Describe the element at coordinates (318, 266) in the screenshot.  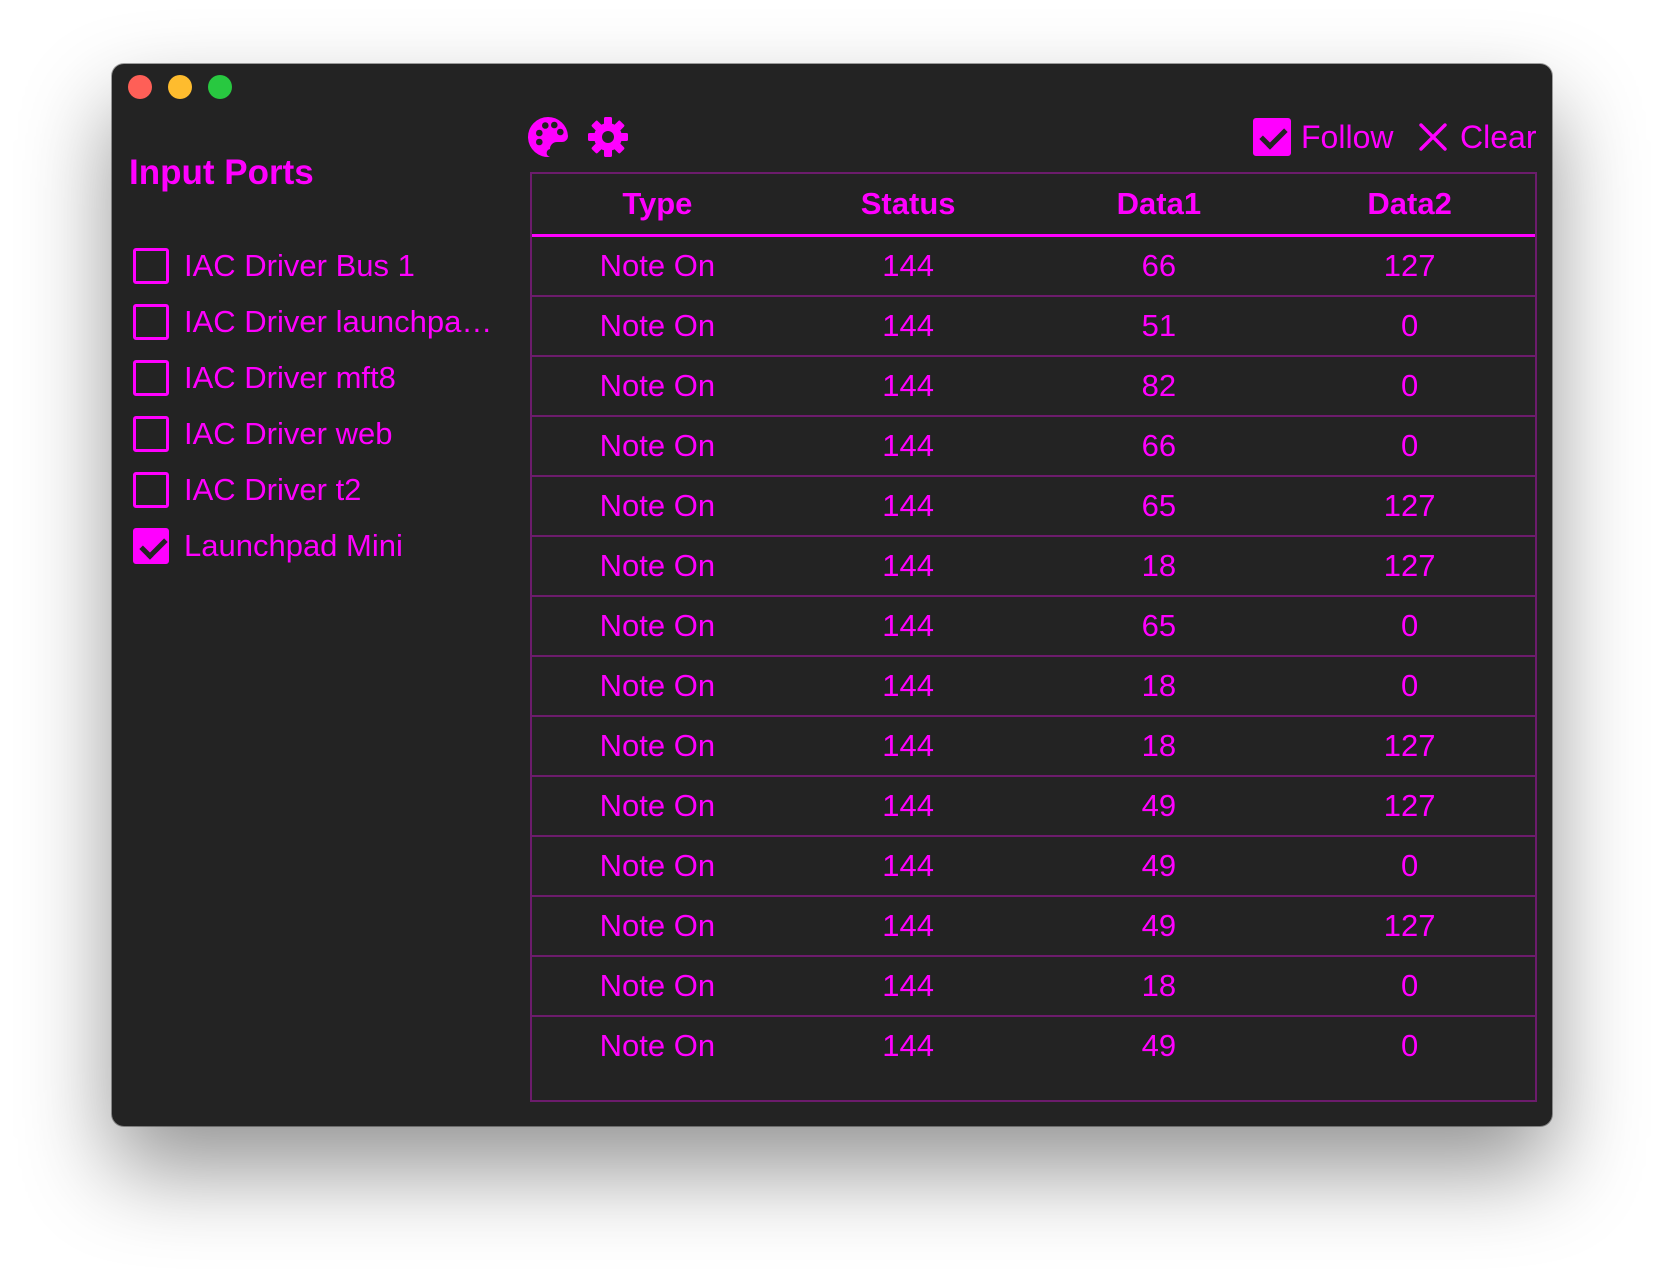
I see `port-item-iac-bus-1: IAC Driver Bus 1` at that location.